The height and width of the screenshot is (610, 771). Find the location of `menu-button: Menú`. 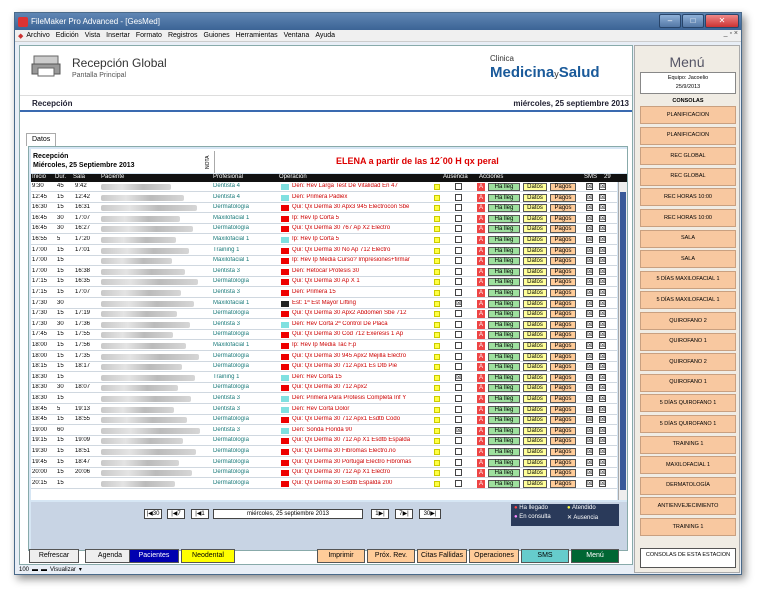

menu-button: Menú is located at coordinates (595, 556).